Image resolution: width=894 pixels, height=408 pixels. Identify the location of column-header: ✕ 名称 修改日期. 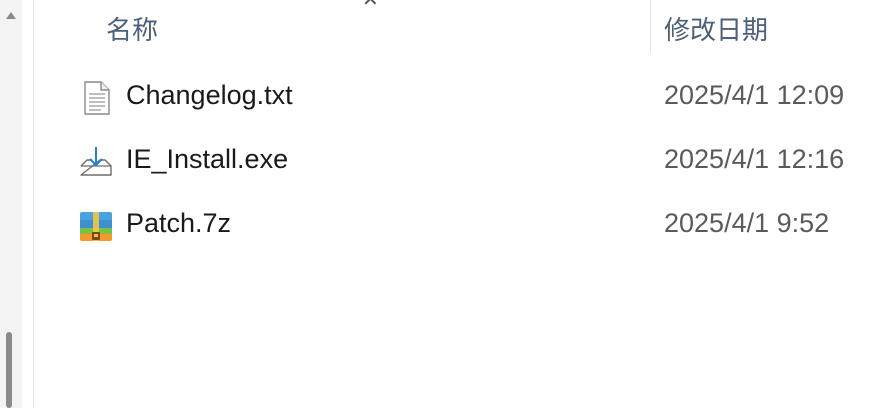
(464, 27).